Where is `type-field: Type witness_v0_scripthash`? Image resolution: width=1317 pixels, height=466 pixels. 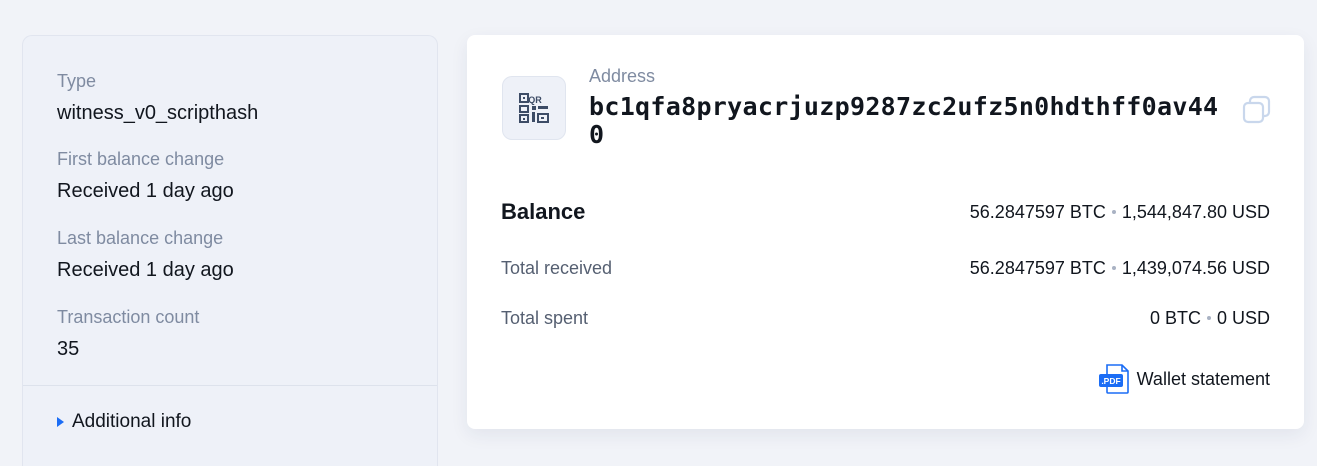
type-field: Type witness_v0_scripthash is located at coordinates (157, 97).